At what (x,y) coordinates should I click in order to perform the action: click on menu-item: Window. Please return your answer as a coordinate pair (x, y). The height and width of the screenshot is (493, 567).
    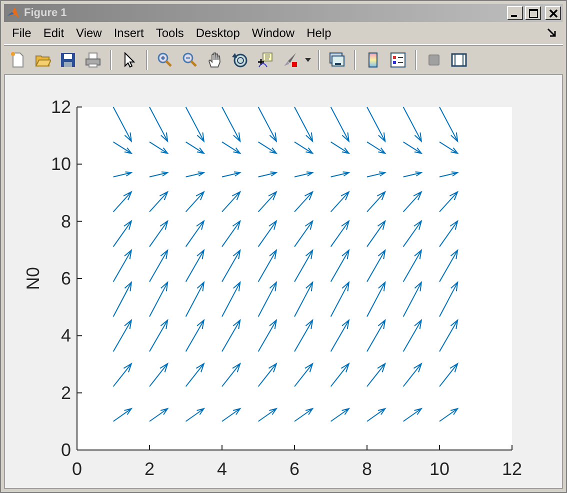
    Looking at the image, I should click on (273, 33).